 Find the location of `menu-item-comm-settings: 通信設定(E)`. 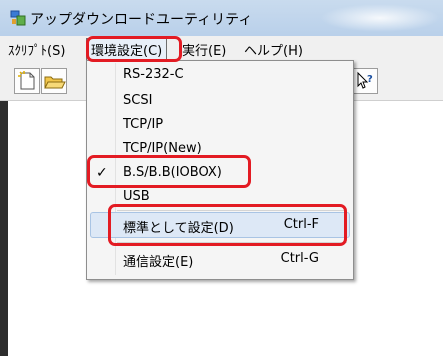

menu-item-comm-settings: 通信設定(E) is located at coordinates (158, 260).